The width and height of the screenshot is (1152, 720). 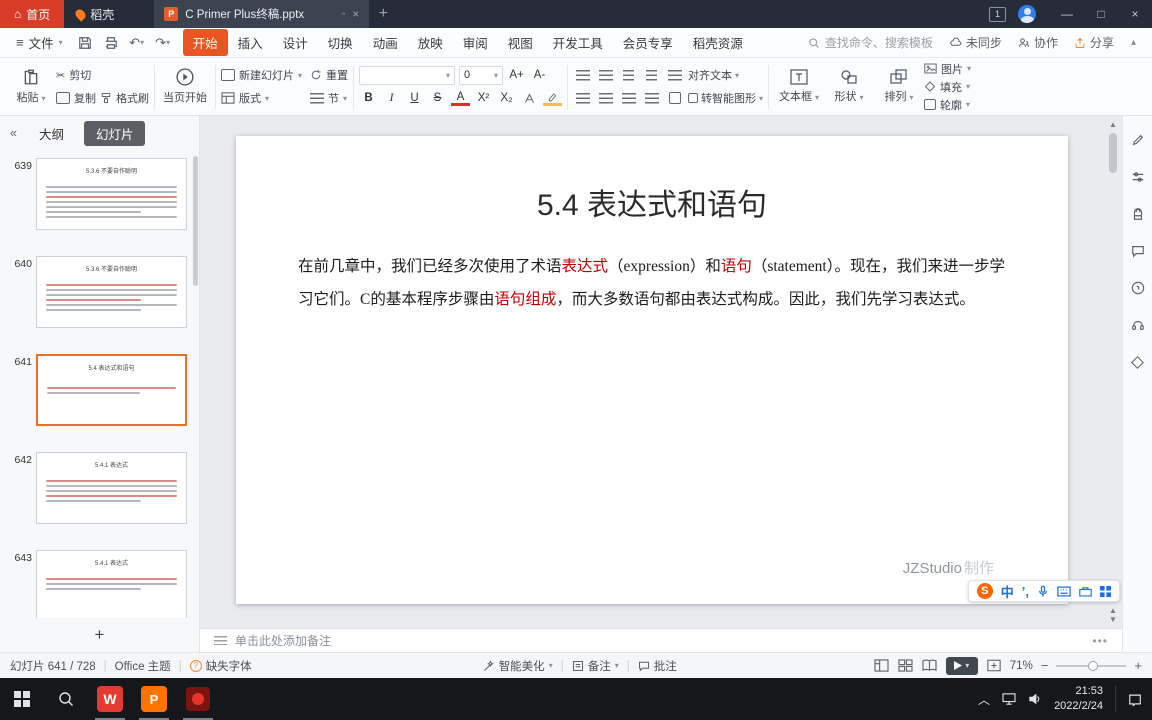 What do you see at coordinates (661, 640) in the screenshot?
I see `notes-bar: 单击此处添加备注 •••` at bounding box center [661, 640].